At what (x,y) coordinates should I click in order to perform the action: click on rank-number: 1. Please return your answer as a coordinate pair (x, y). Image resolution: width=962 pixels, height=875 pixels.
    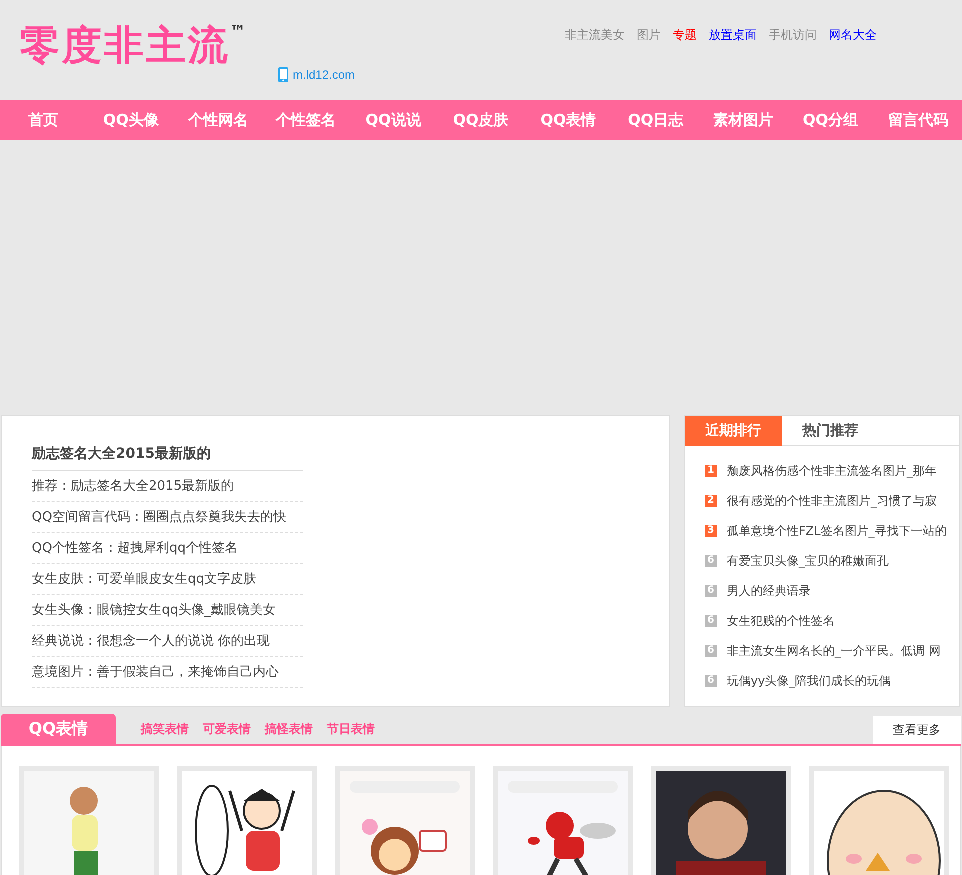
    Looking at the image, I should click on (711, 471).